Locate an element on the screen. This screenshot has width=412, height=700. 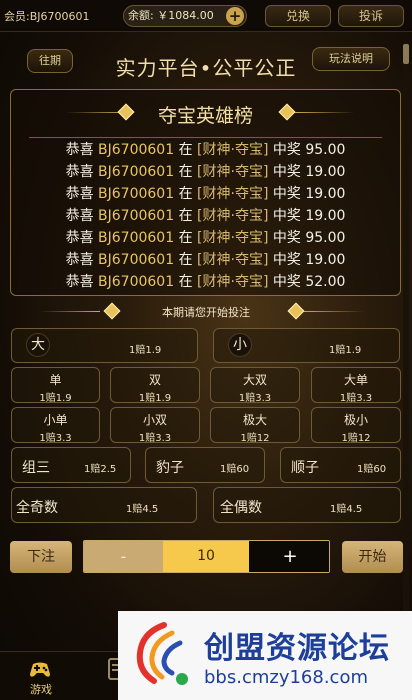
bet-name: 单 is located at coordinates (55, 380).